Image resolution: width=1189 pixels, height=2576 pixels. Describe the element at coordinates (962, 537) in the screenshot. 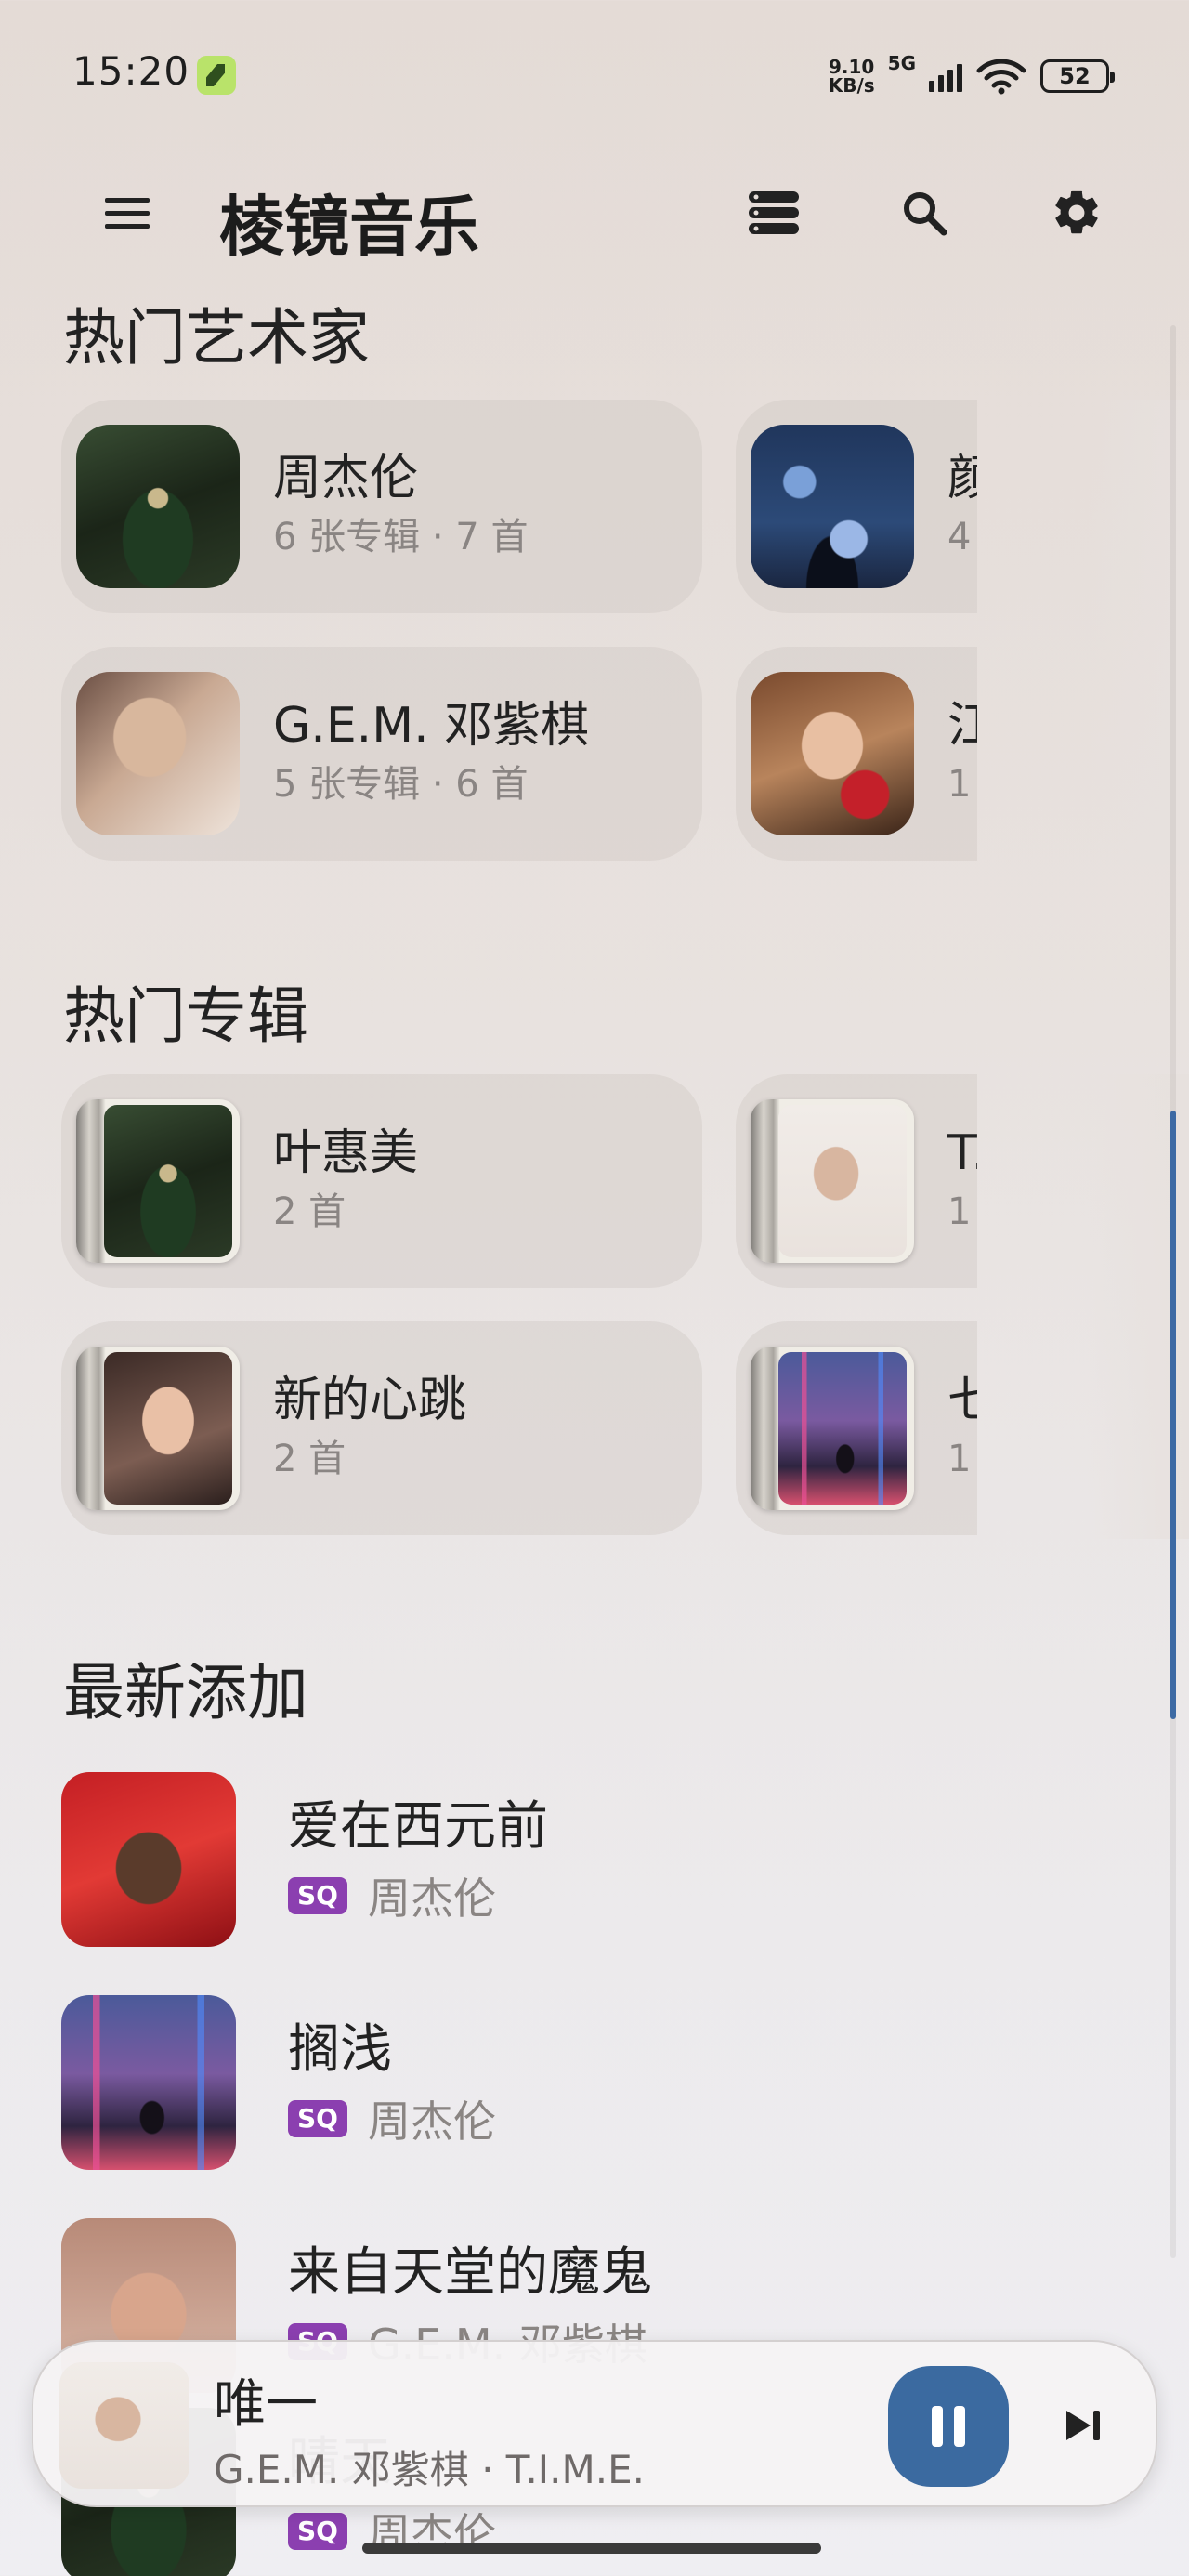

I see `artist-stats: 4 张专辑 ·` at that location.